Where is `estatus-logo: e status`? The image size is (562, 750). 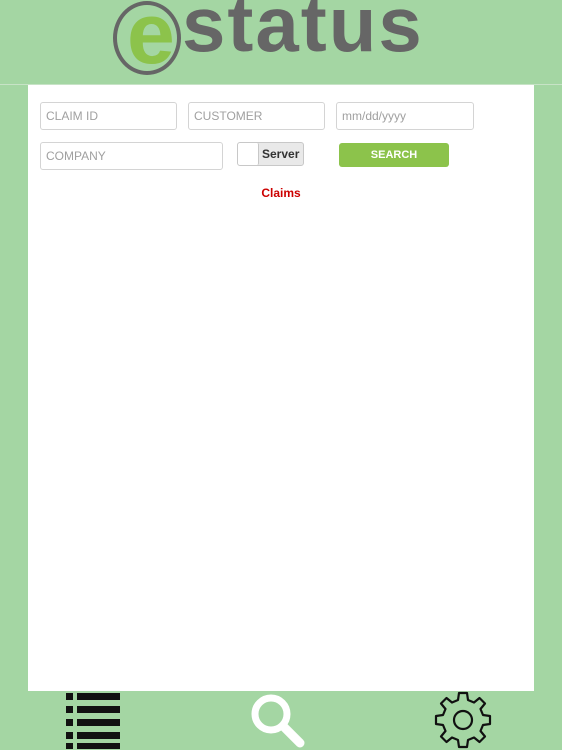
estatus-logo: e status is located at coordinates (282, 42).